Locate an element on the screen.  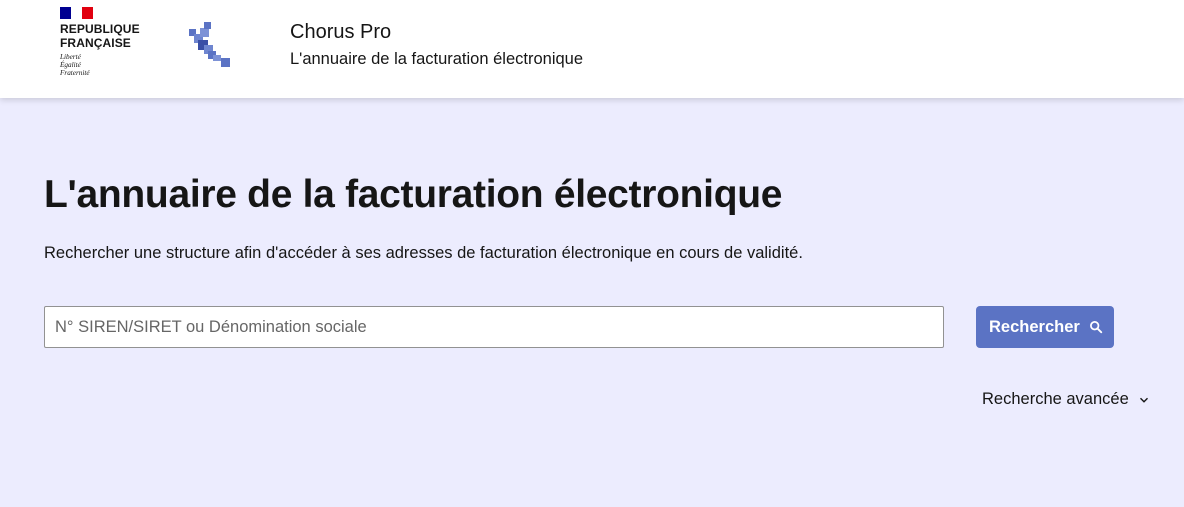
government-name: REPUBLIQUE FRANÇAISE is located at coordinates (100, 36).